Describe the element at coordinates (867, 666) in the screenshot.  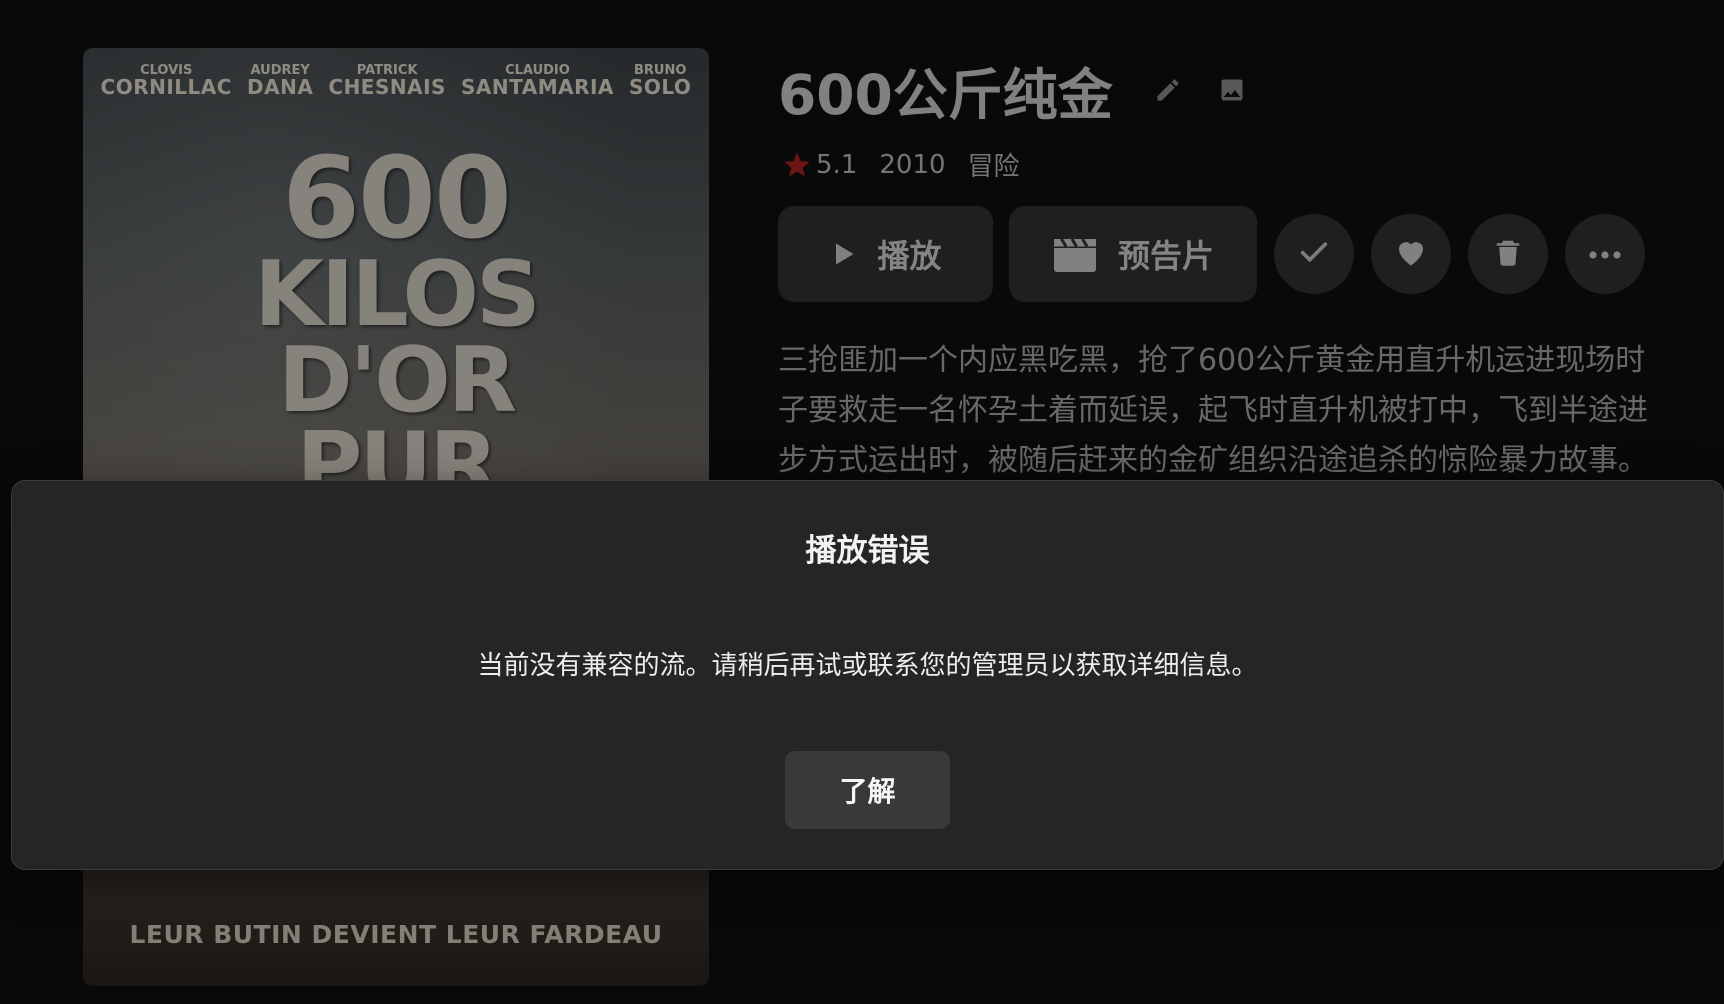
I see `dialog-message: 当前没有兼容的流。请稍后再试或联系您的管理员以获取详细信息。` at that location.